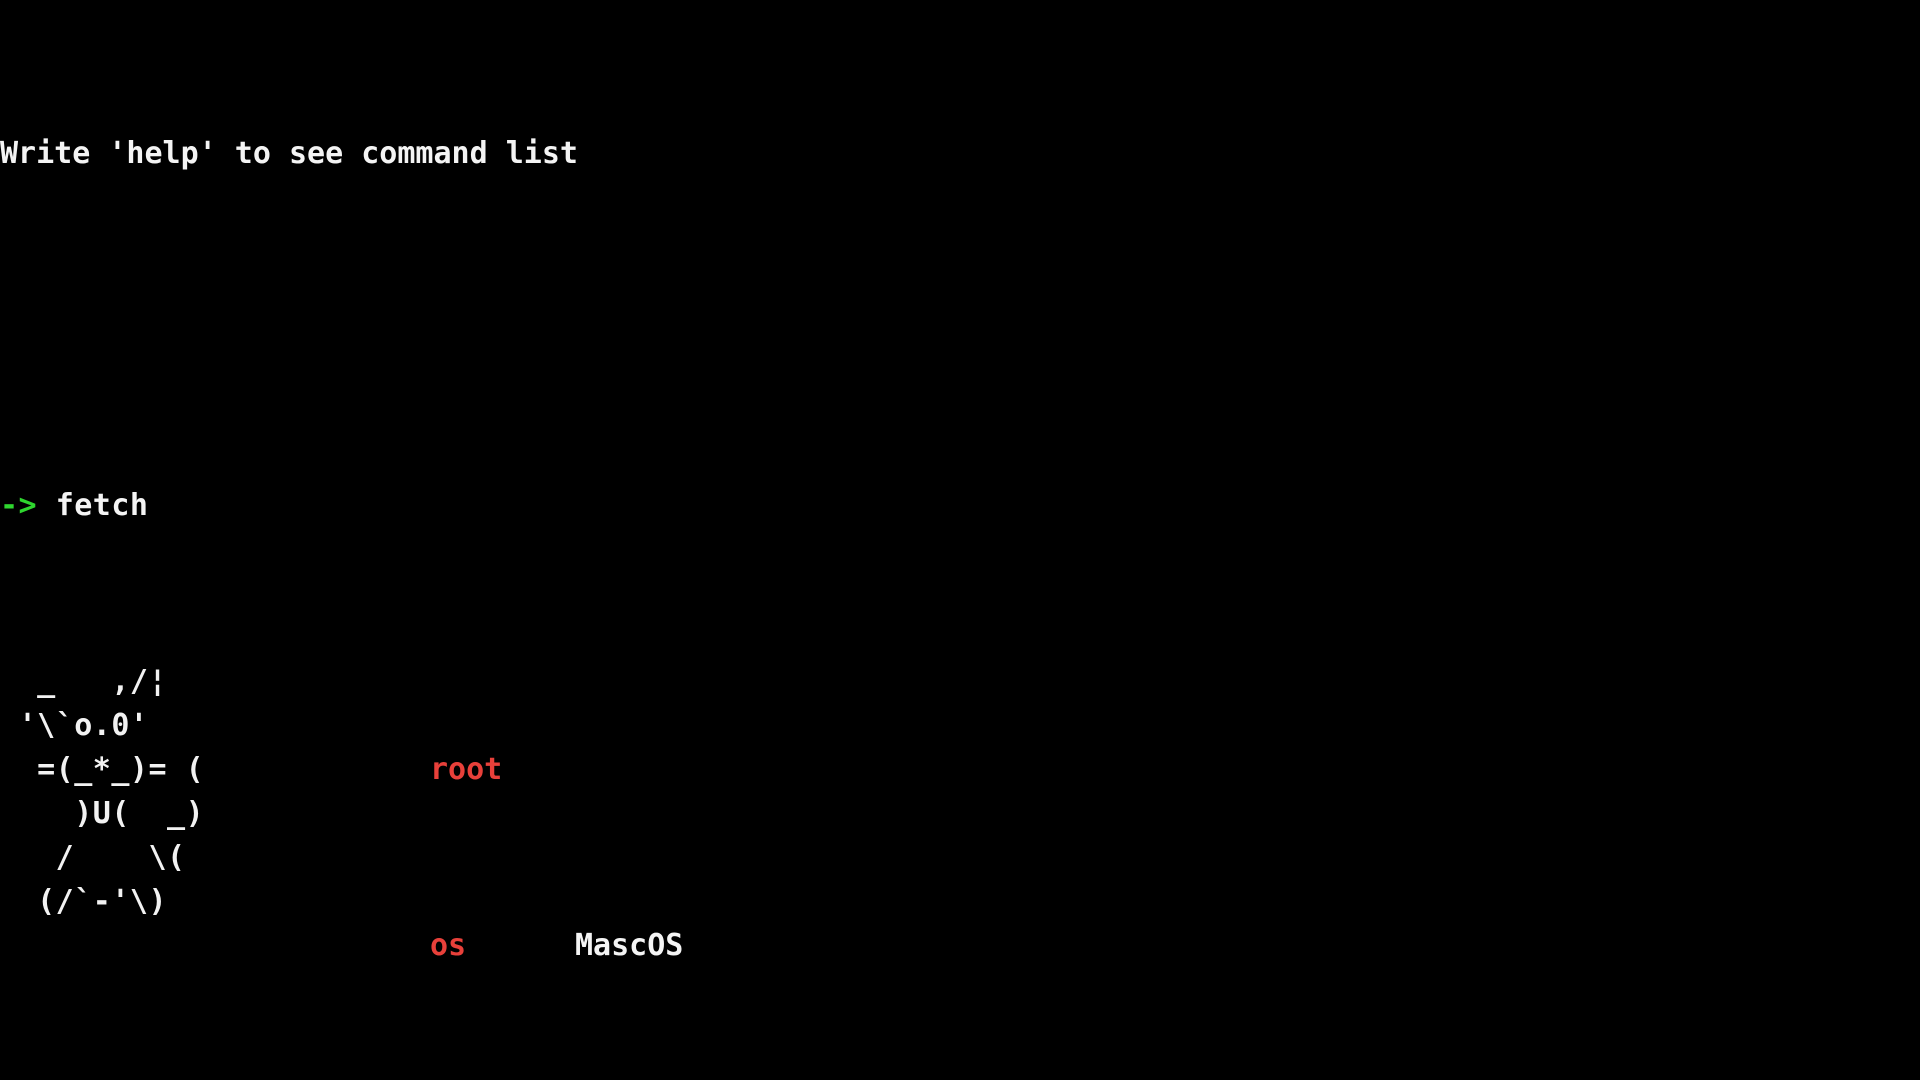 The height and width of the screenshot is (1080, 1920). I want to click on fetch-info-row-os: os MascOS, so click(638, 946).